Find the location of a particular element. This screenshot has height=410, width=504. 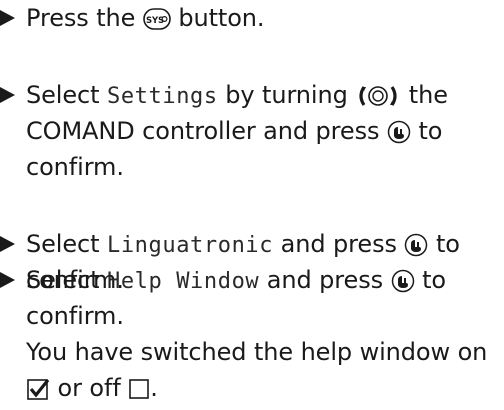

step-line: Select Settings by turning the is located at coordinates (265, 95).